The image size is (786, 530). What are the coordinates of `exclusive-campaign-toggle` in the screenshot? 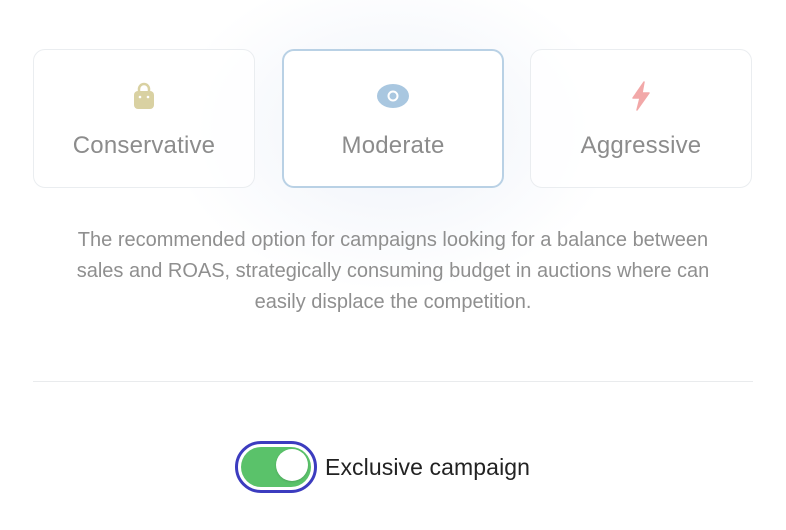 It's located at (276, 467).